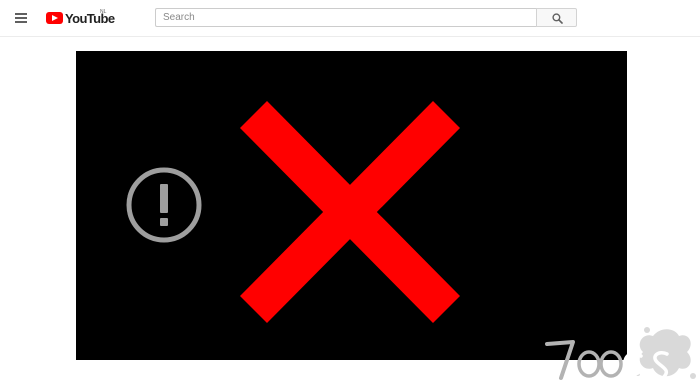  I want to click on search-button, so click(556, 17).